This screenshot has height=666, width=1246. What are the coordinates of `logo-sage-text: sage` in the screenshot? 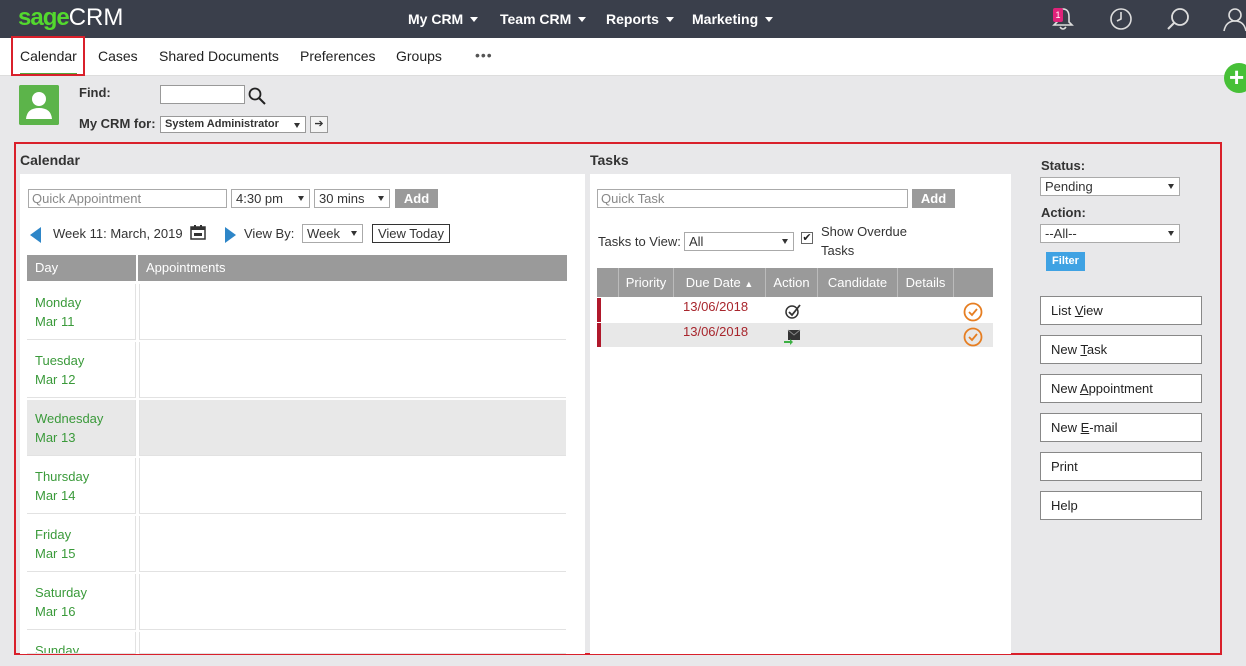 It's located at (44, 17).